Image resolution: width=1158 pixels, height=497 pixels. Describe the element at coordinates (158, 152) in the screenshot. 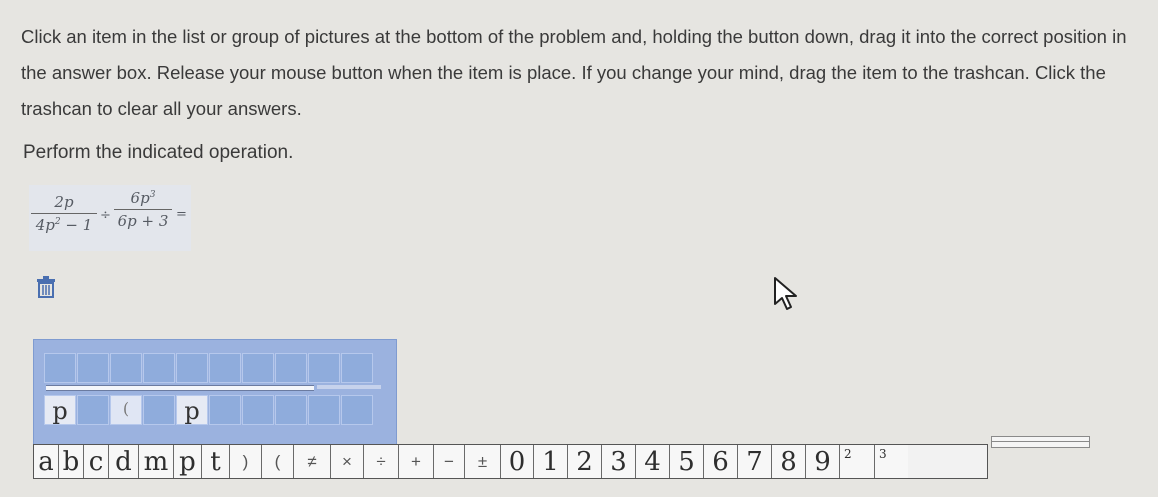

I see `problem-prompt: Perform the indicated operation.` at that location.